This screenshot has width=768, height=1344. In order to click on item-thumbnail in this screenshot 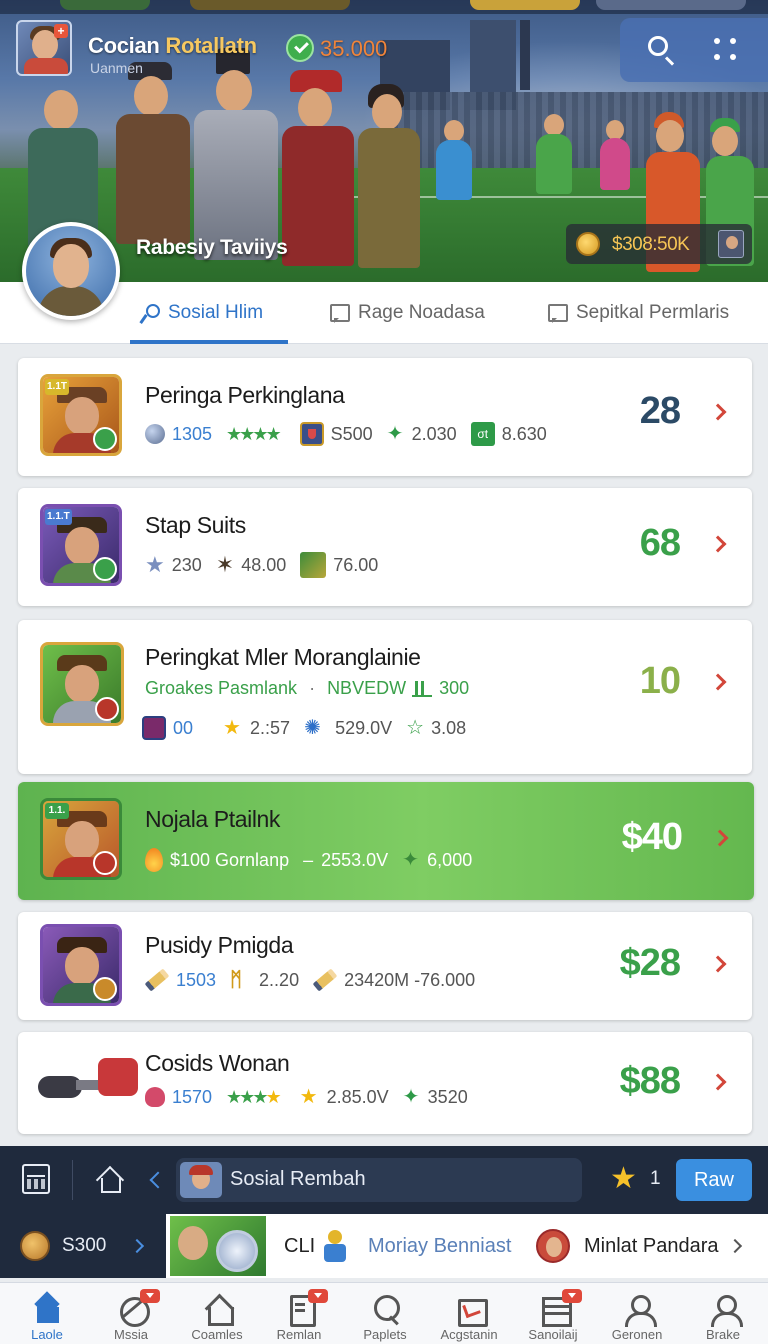, I will do `click(81, 965)`.